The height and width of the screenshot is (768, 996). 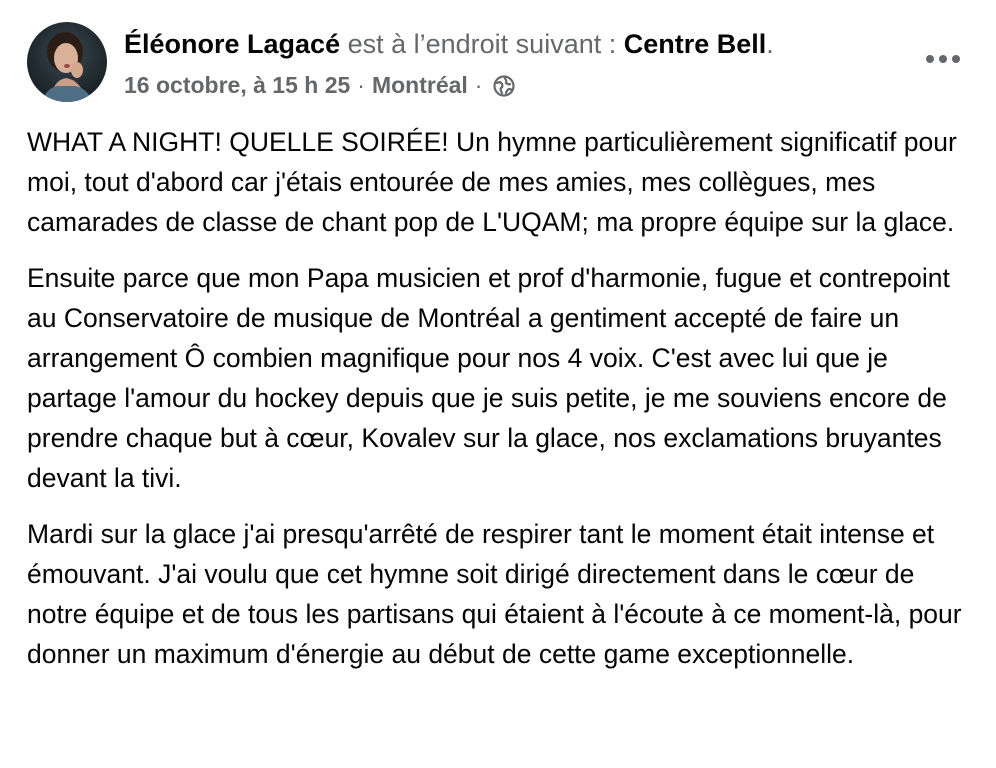 I want to click on more-options-icon, so click(x=930, y=59).